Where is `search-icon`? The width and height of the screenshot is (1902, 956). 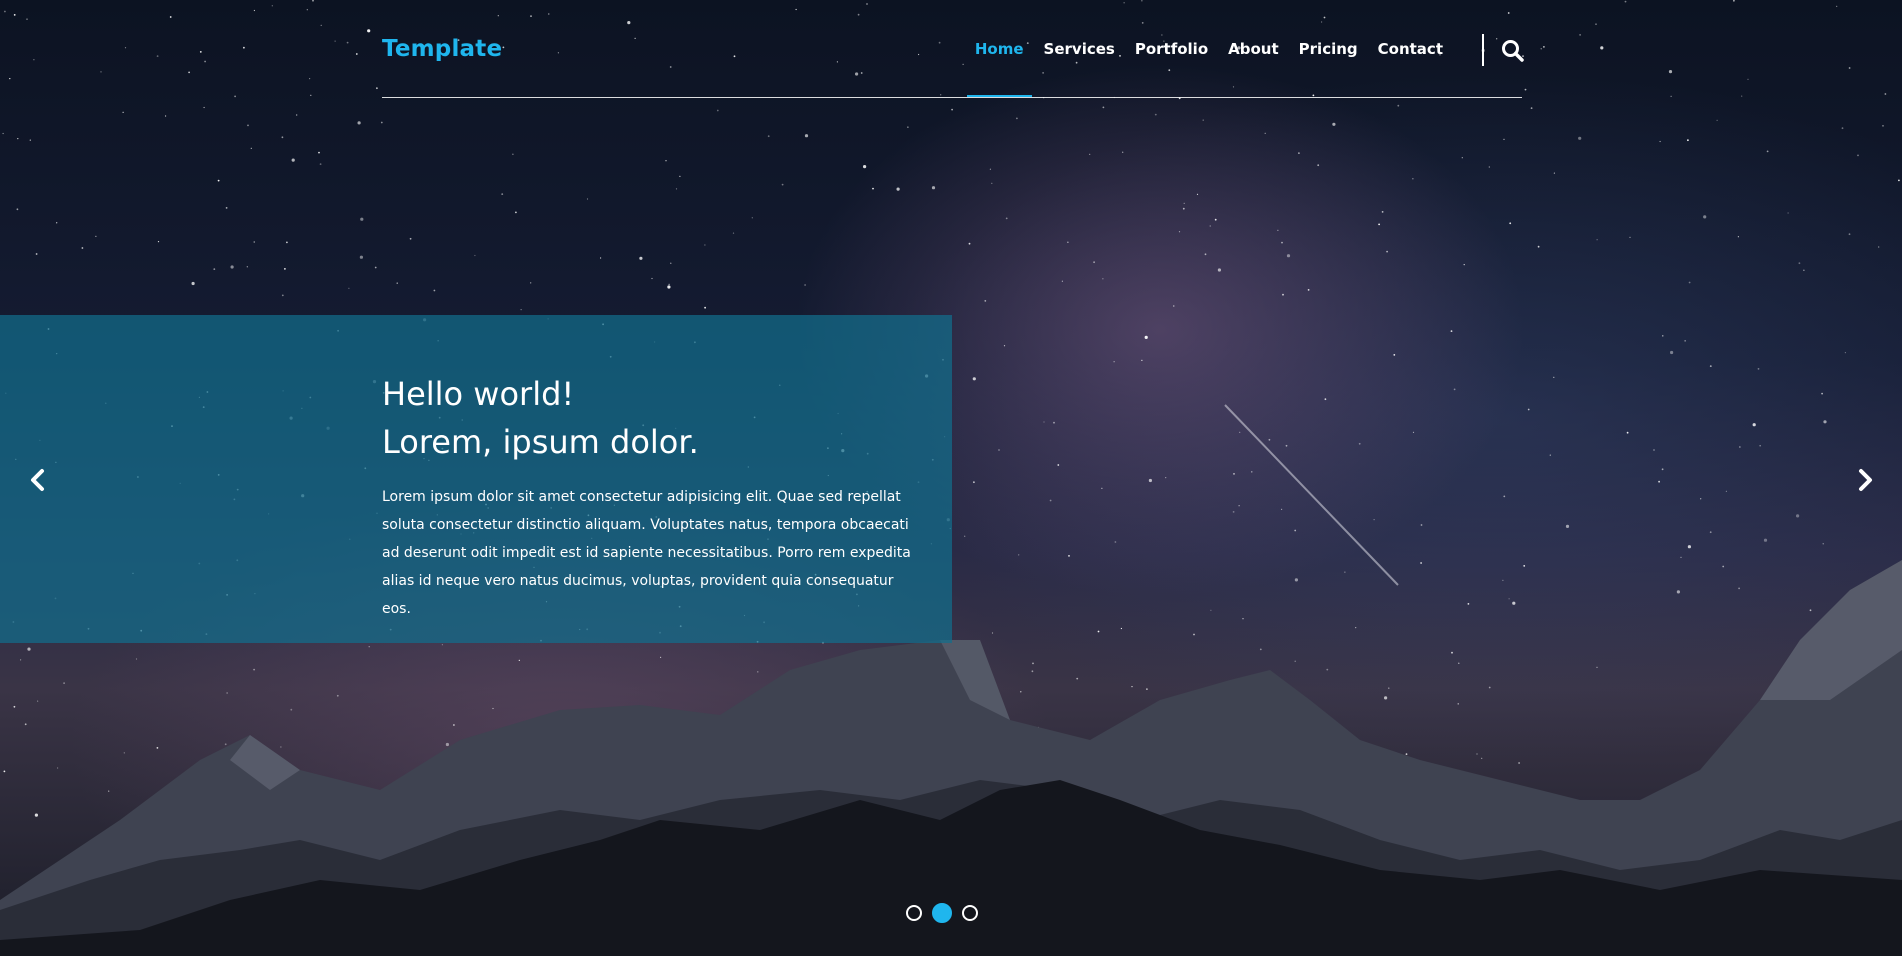 search-icon is located at coordinates (1513, 51).